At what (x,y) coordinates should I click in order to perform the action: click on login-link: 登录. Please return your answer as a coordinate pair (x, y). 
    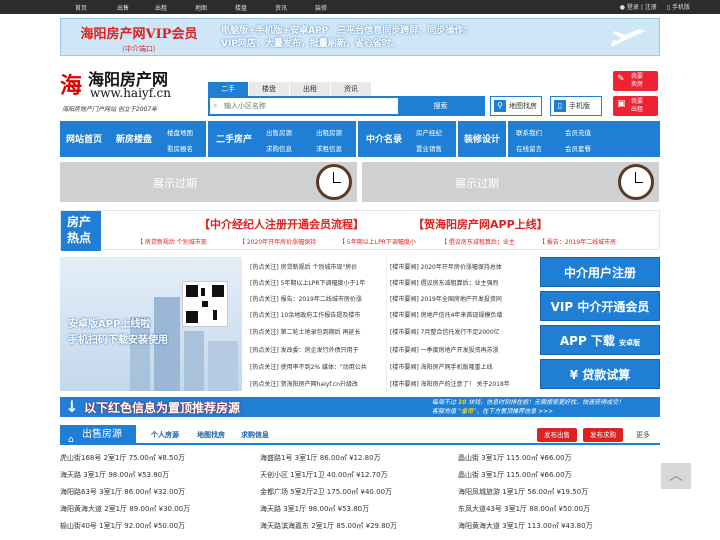
    Looking at the image, I should click on (633, 7).